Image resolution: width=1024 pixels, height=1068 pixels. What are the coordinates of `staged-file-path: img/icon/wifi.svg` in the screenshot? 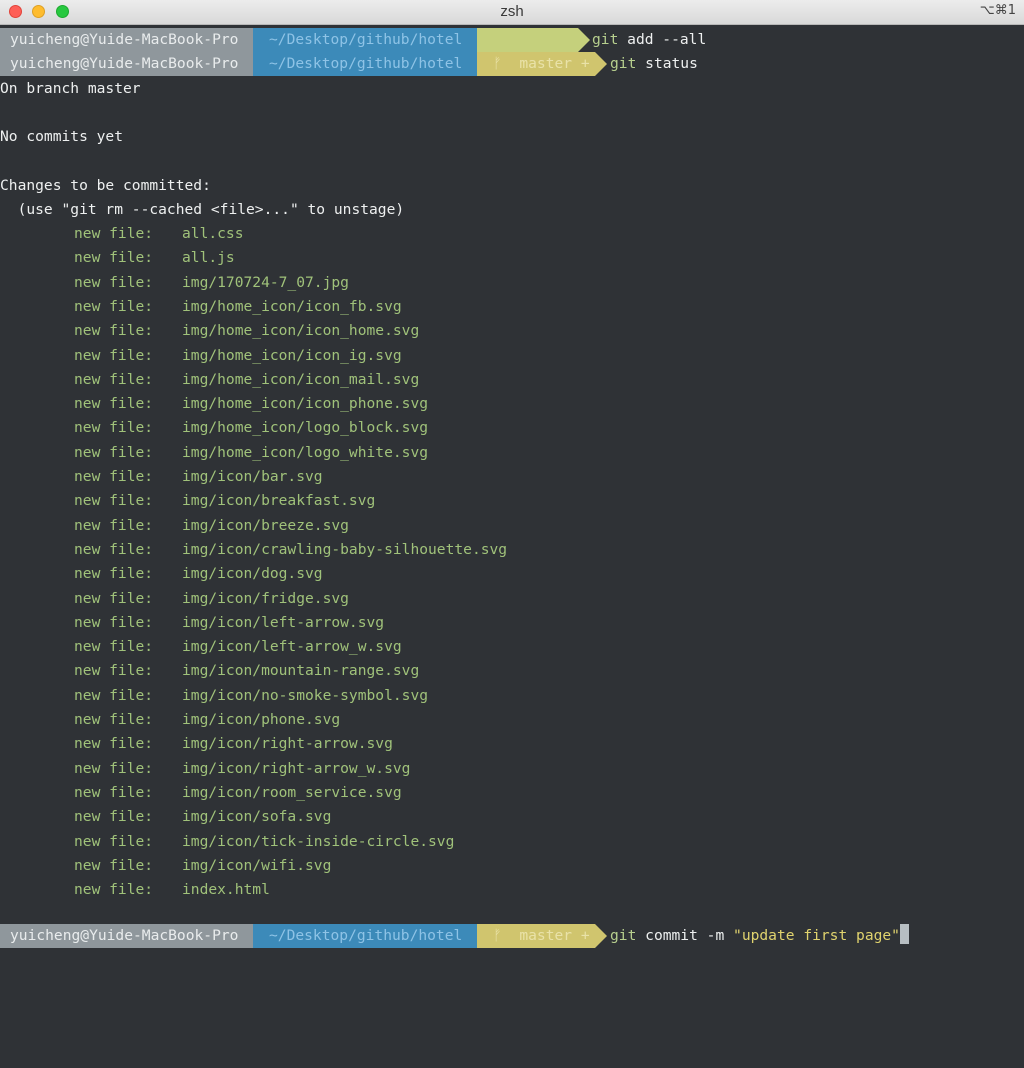 It's located at (257, 865).